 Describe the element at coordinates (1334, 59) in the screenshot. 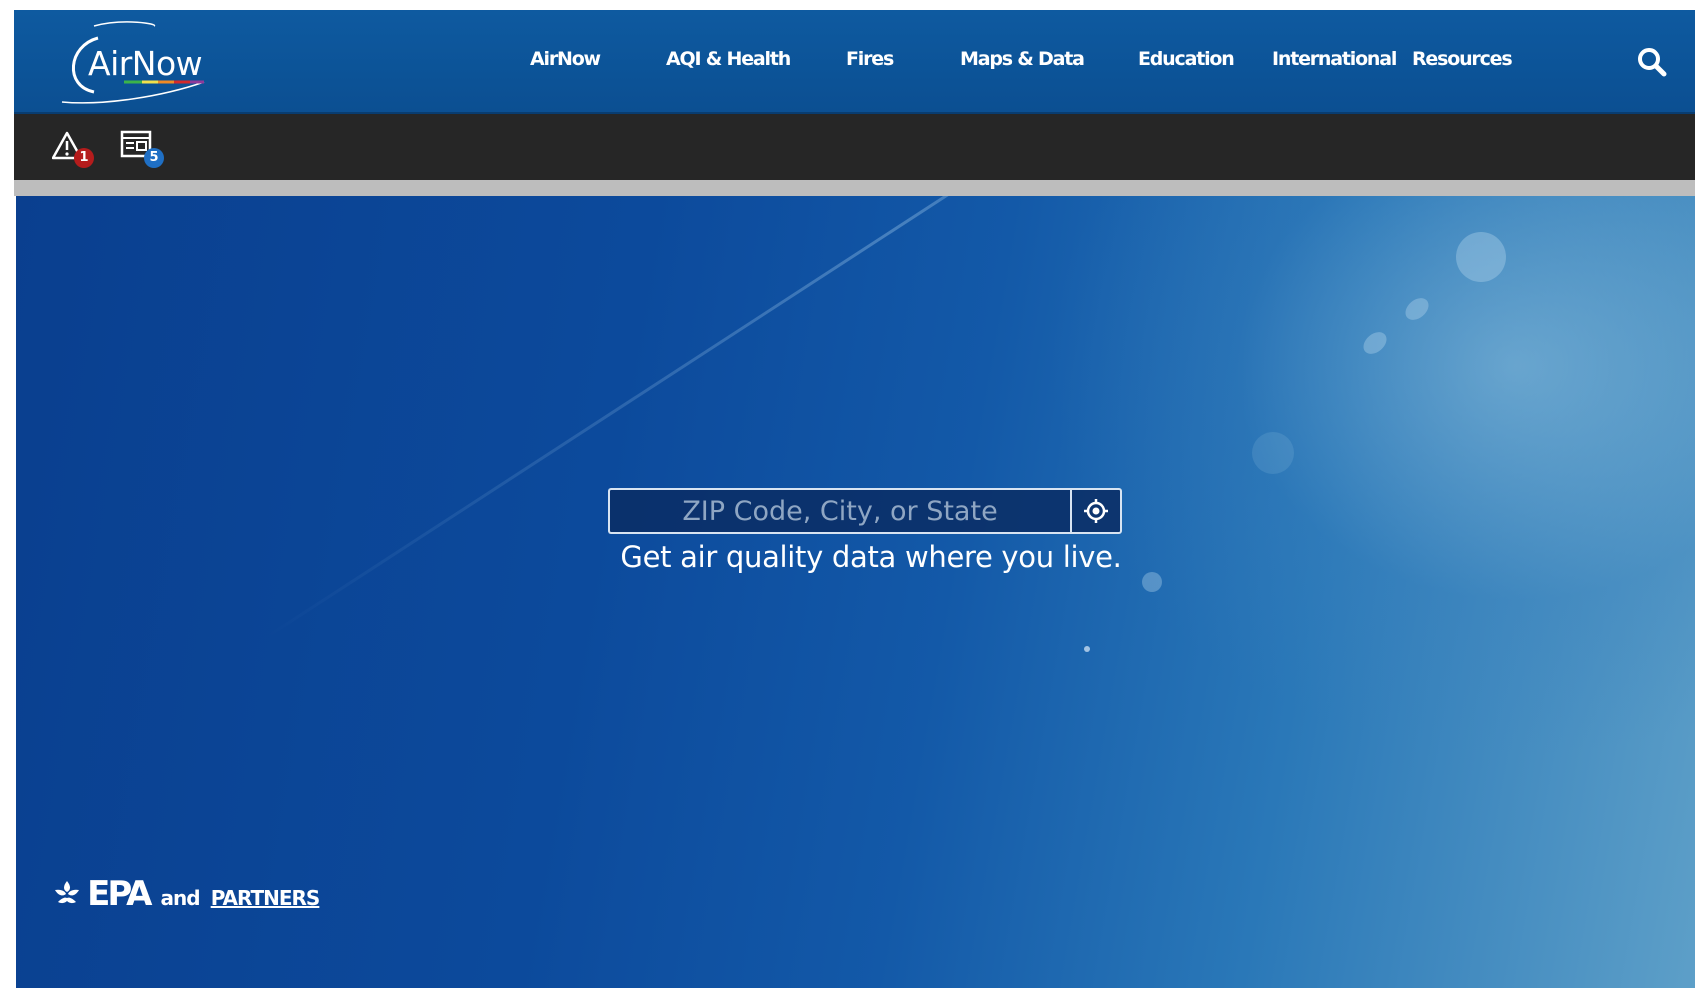

I see `nav-international: International` at that location.